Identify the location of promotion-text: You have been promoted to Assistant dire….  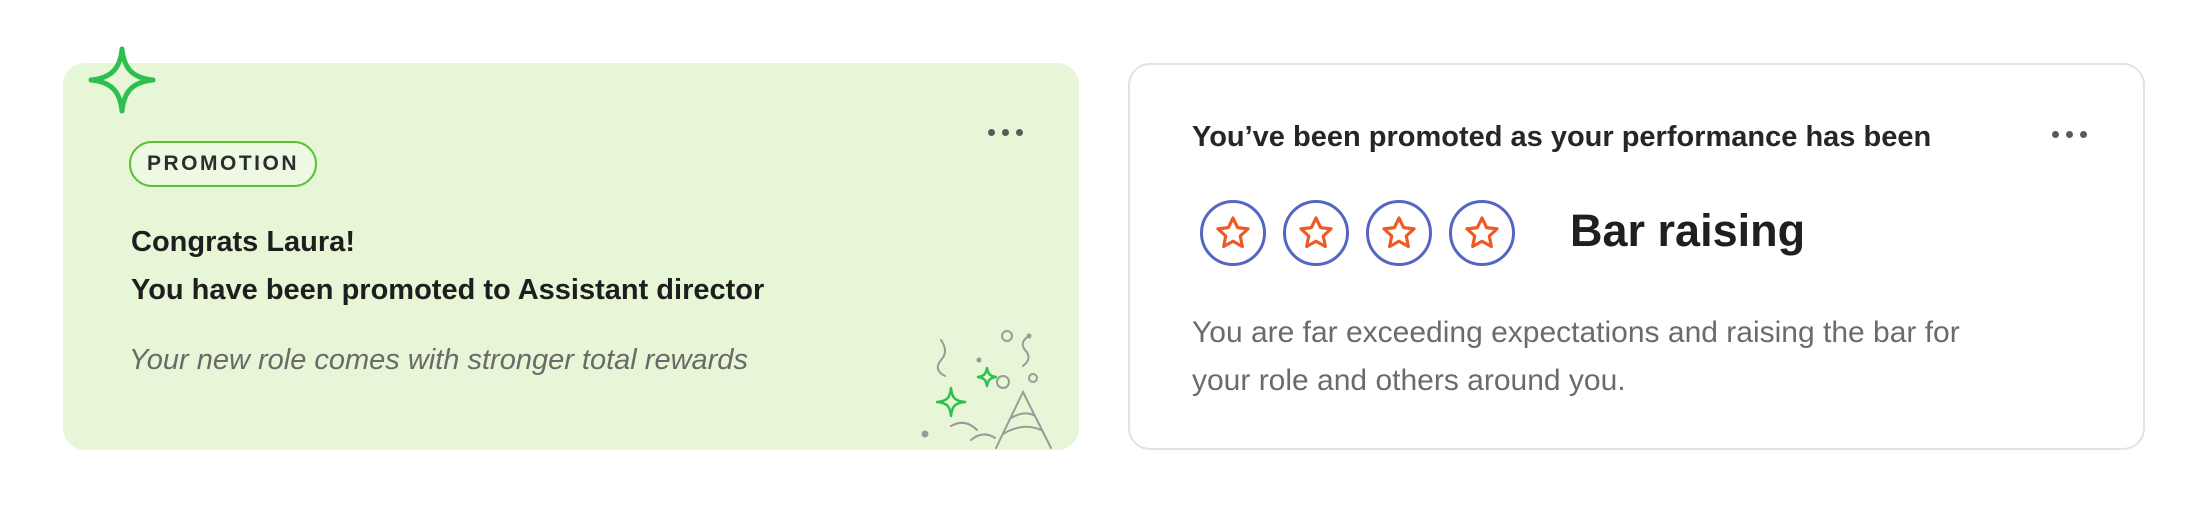
(448, 290).